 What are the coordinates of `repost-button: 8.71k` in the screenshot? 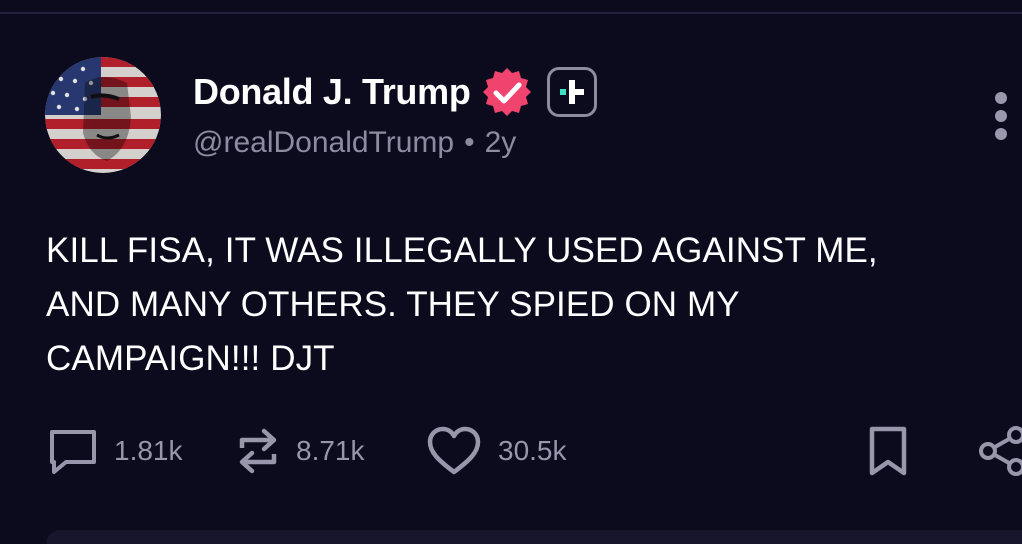 It's located at (300, 451).